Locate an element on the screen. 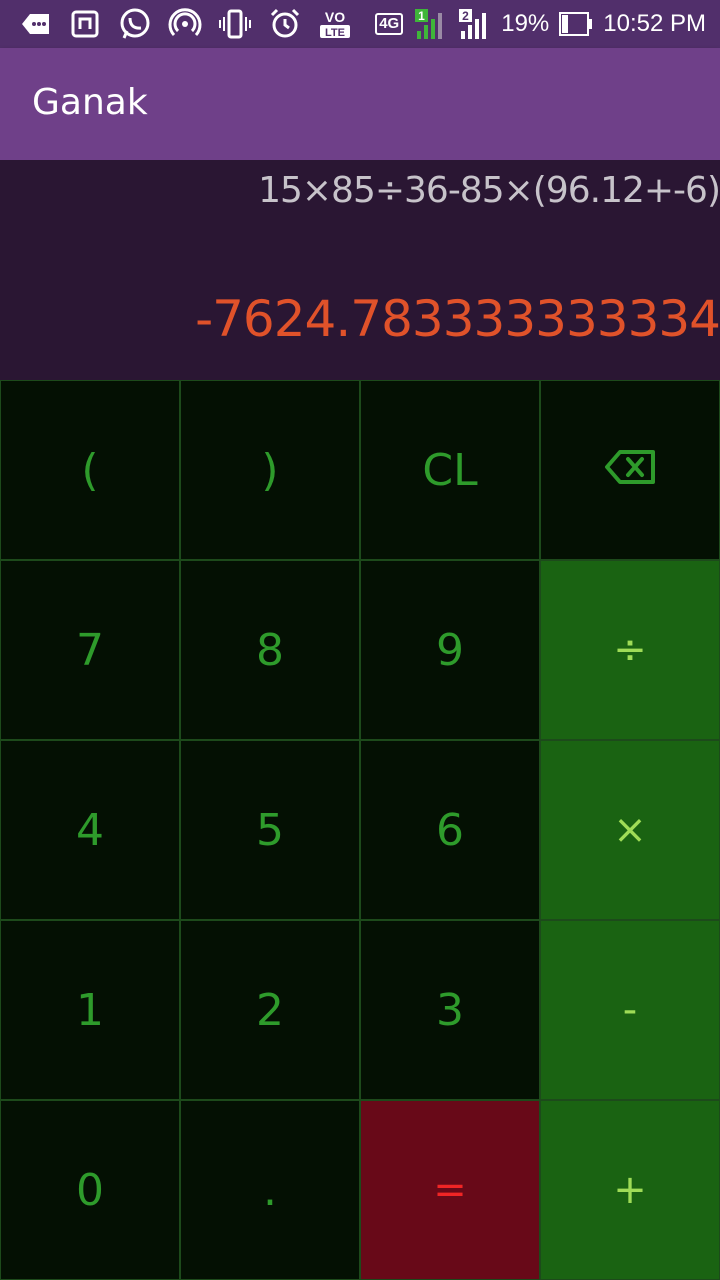  equals-button: = is located at coordinates (450, 1190).